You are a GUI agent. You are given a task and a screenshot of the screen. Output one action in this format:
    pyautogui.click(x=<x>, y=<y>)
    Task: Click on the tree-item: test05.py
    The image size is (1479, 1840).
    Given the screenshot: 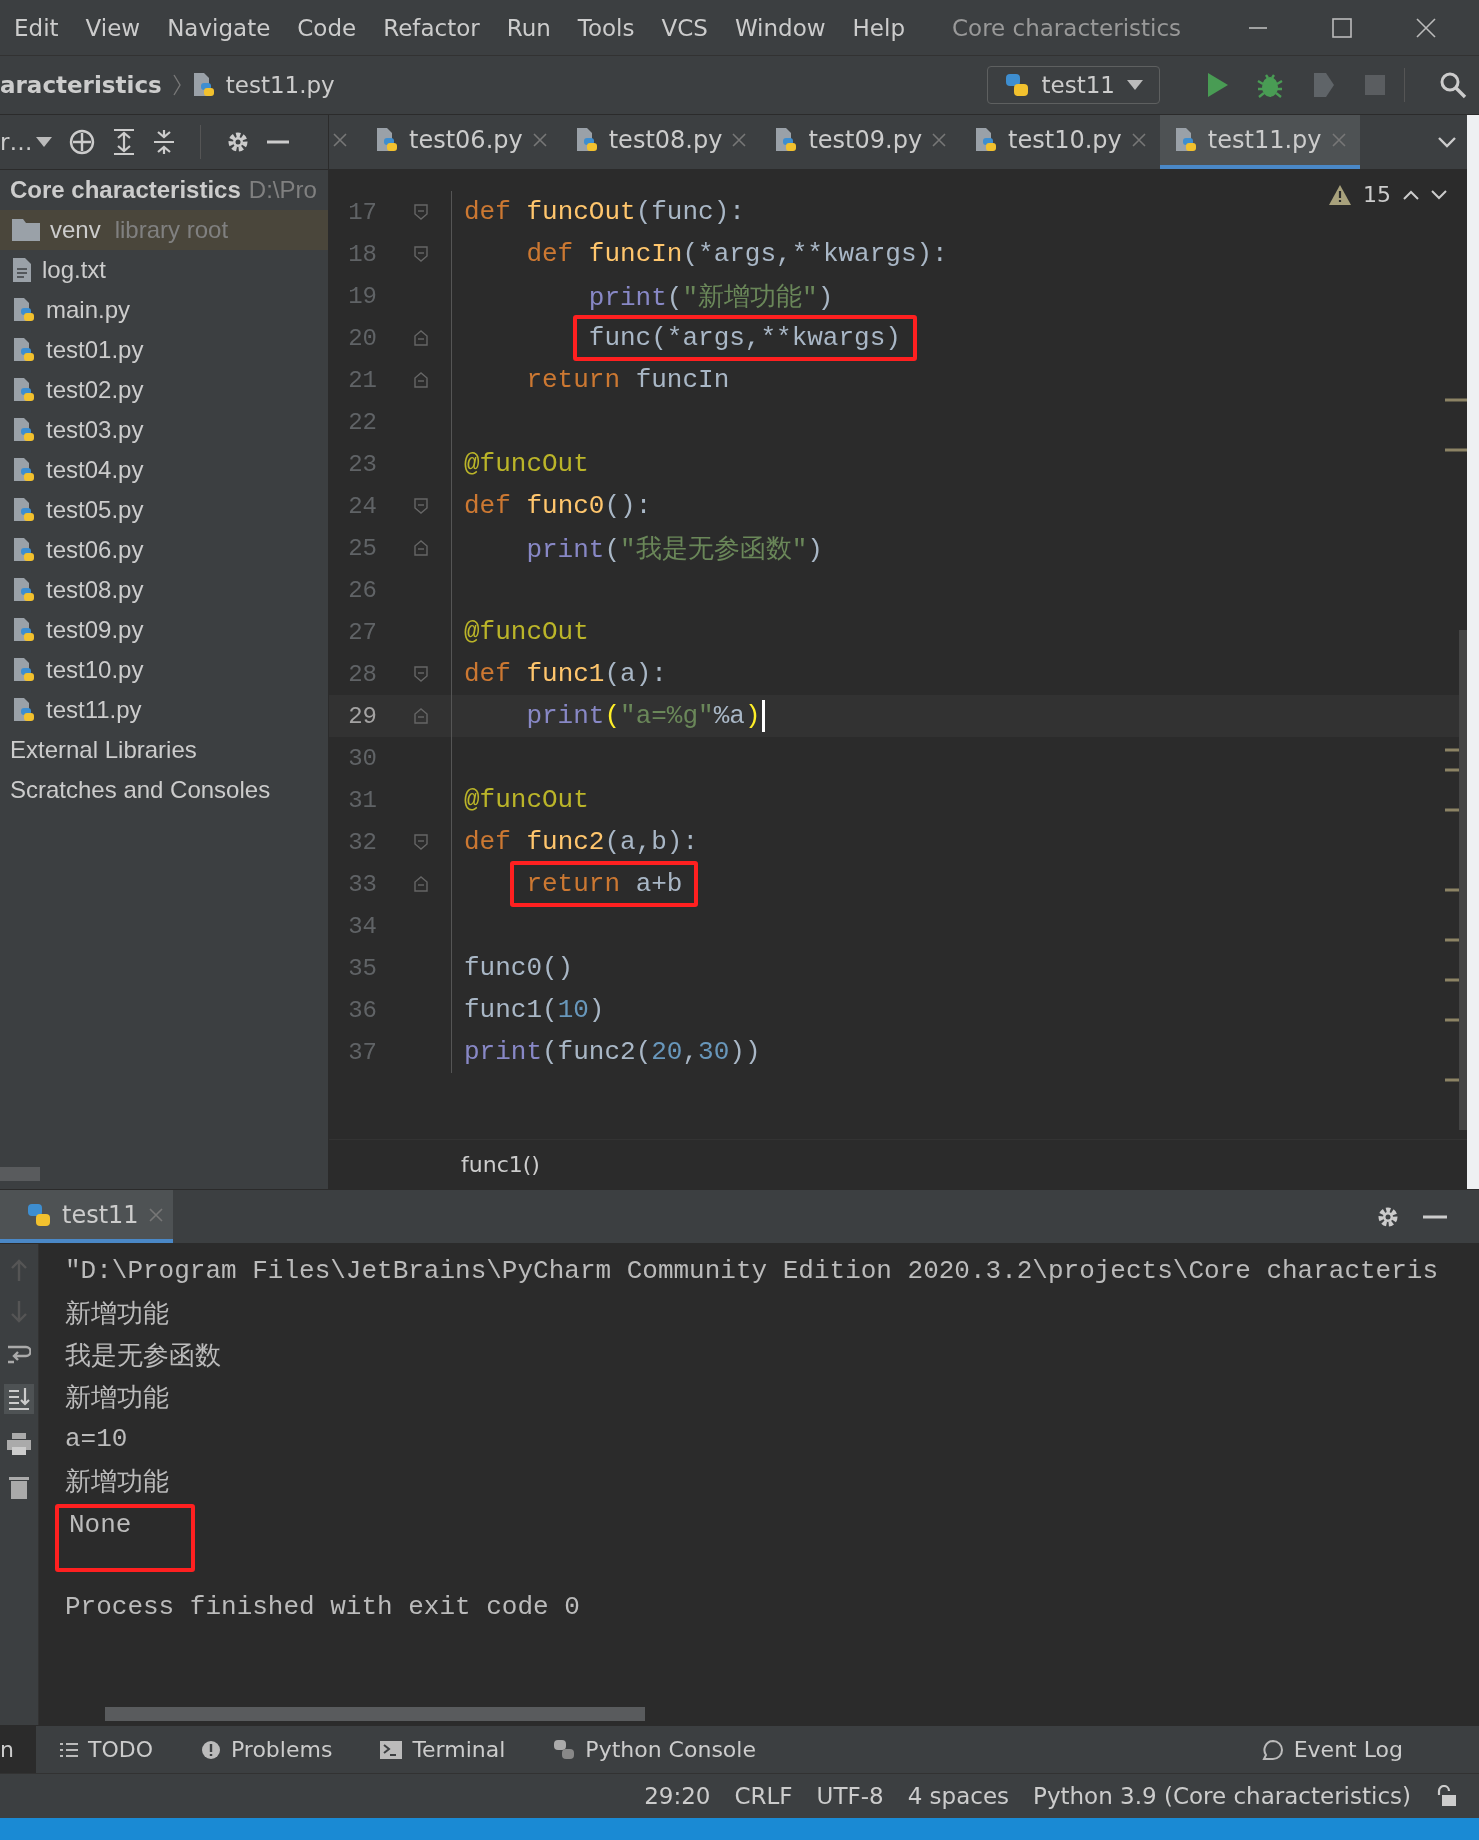 What is the action you would take?
    pyautogui.click(x=164, y=510)
    